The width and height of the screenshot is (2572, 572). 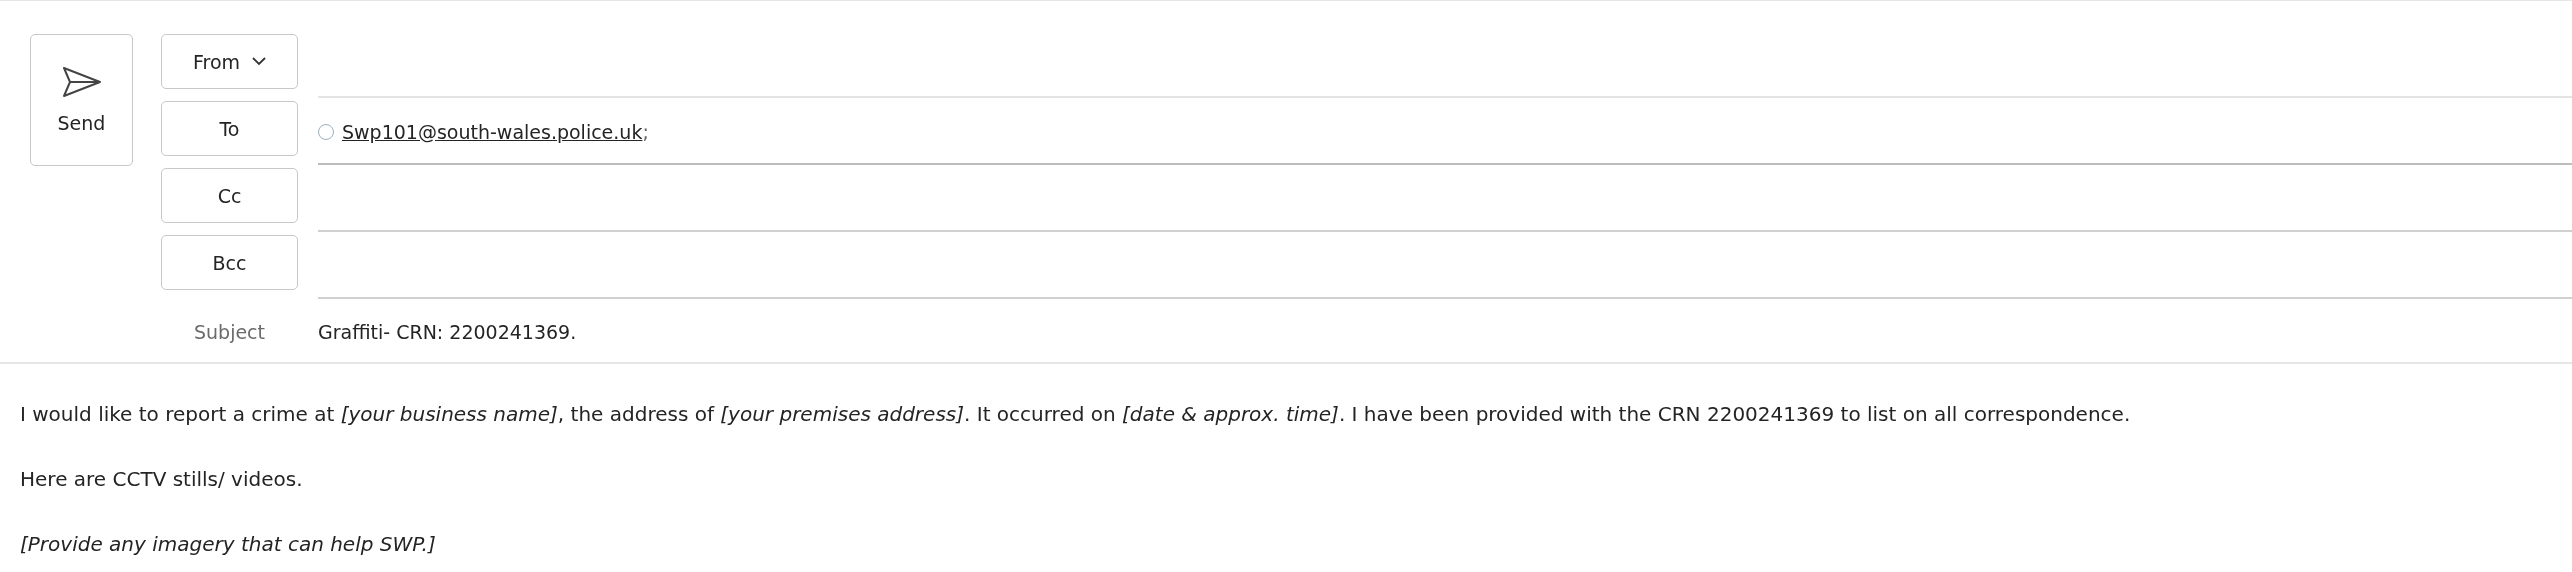 I want to click on recipient-field: Swp101@south-wales.police.uk;, so click(x=1445, y=133).